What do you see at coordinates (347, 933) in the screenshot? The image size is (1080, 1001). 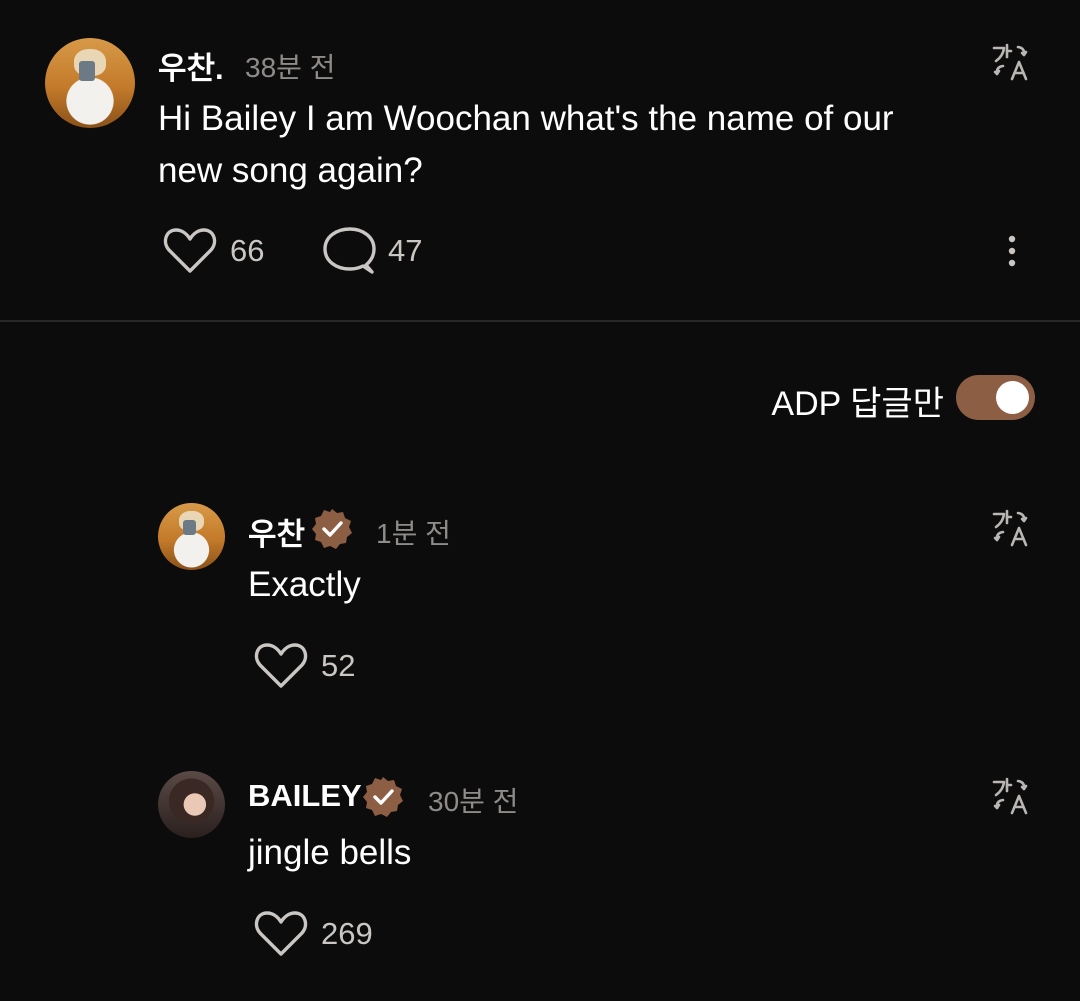 I see `reply-like-count: 269` at bounding box center [347, 933].